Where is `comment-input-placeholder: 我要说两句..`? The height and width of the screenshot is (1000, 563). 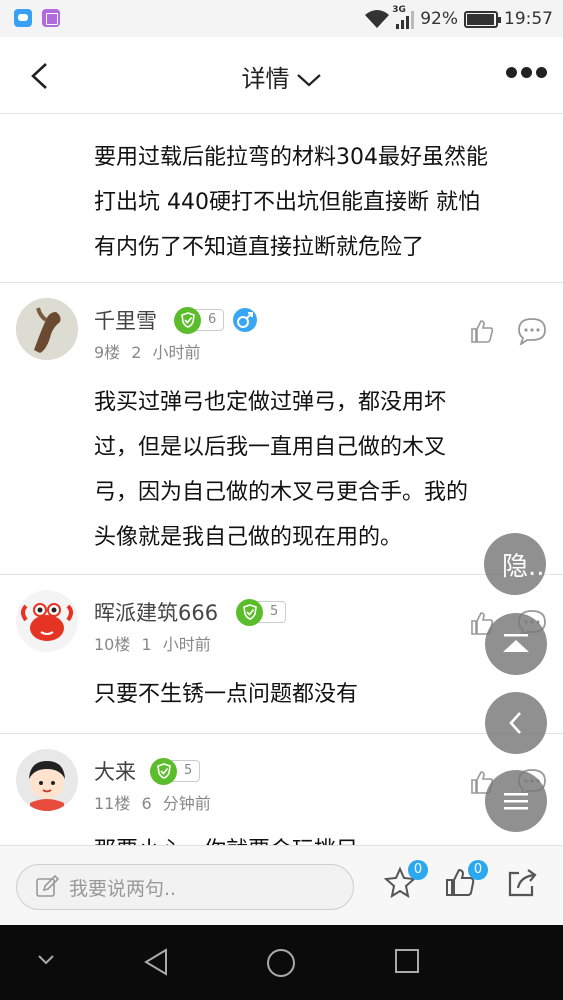
comment-input-placeholder: 我要说两句.. is located at coordinates (123, 888).